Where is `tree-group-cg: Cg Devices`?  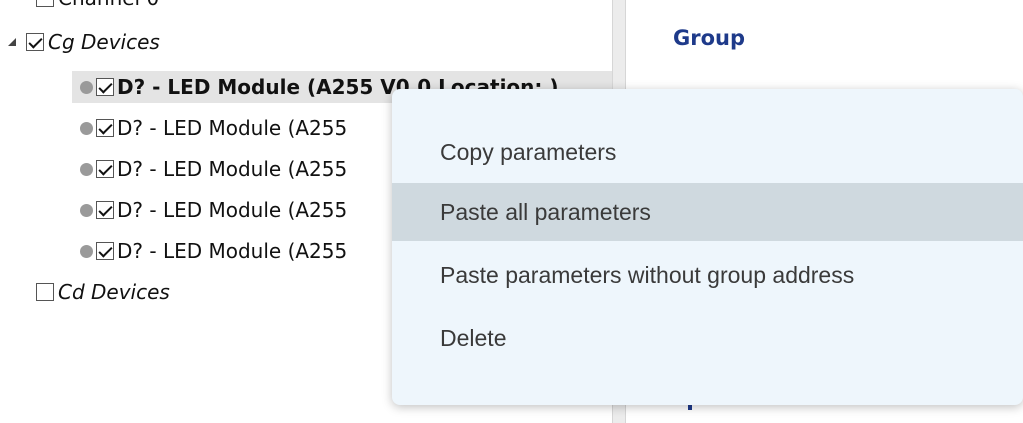 tree-group-cg: Cg Devices is located at coordinates (84, 42).